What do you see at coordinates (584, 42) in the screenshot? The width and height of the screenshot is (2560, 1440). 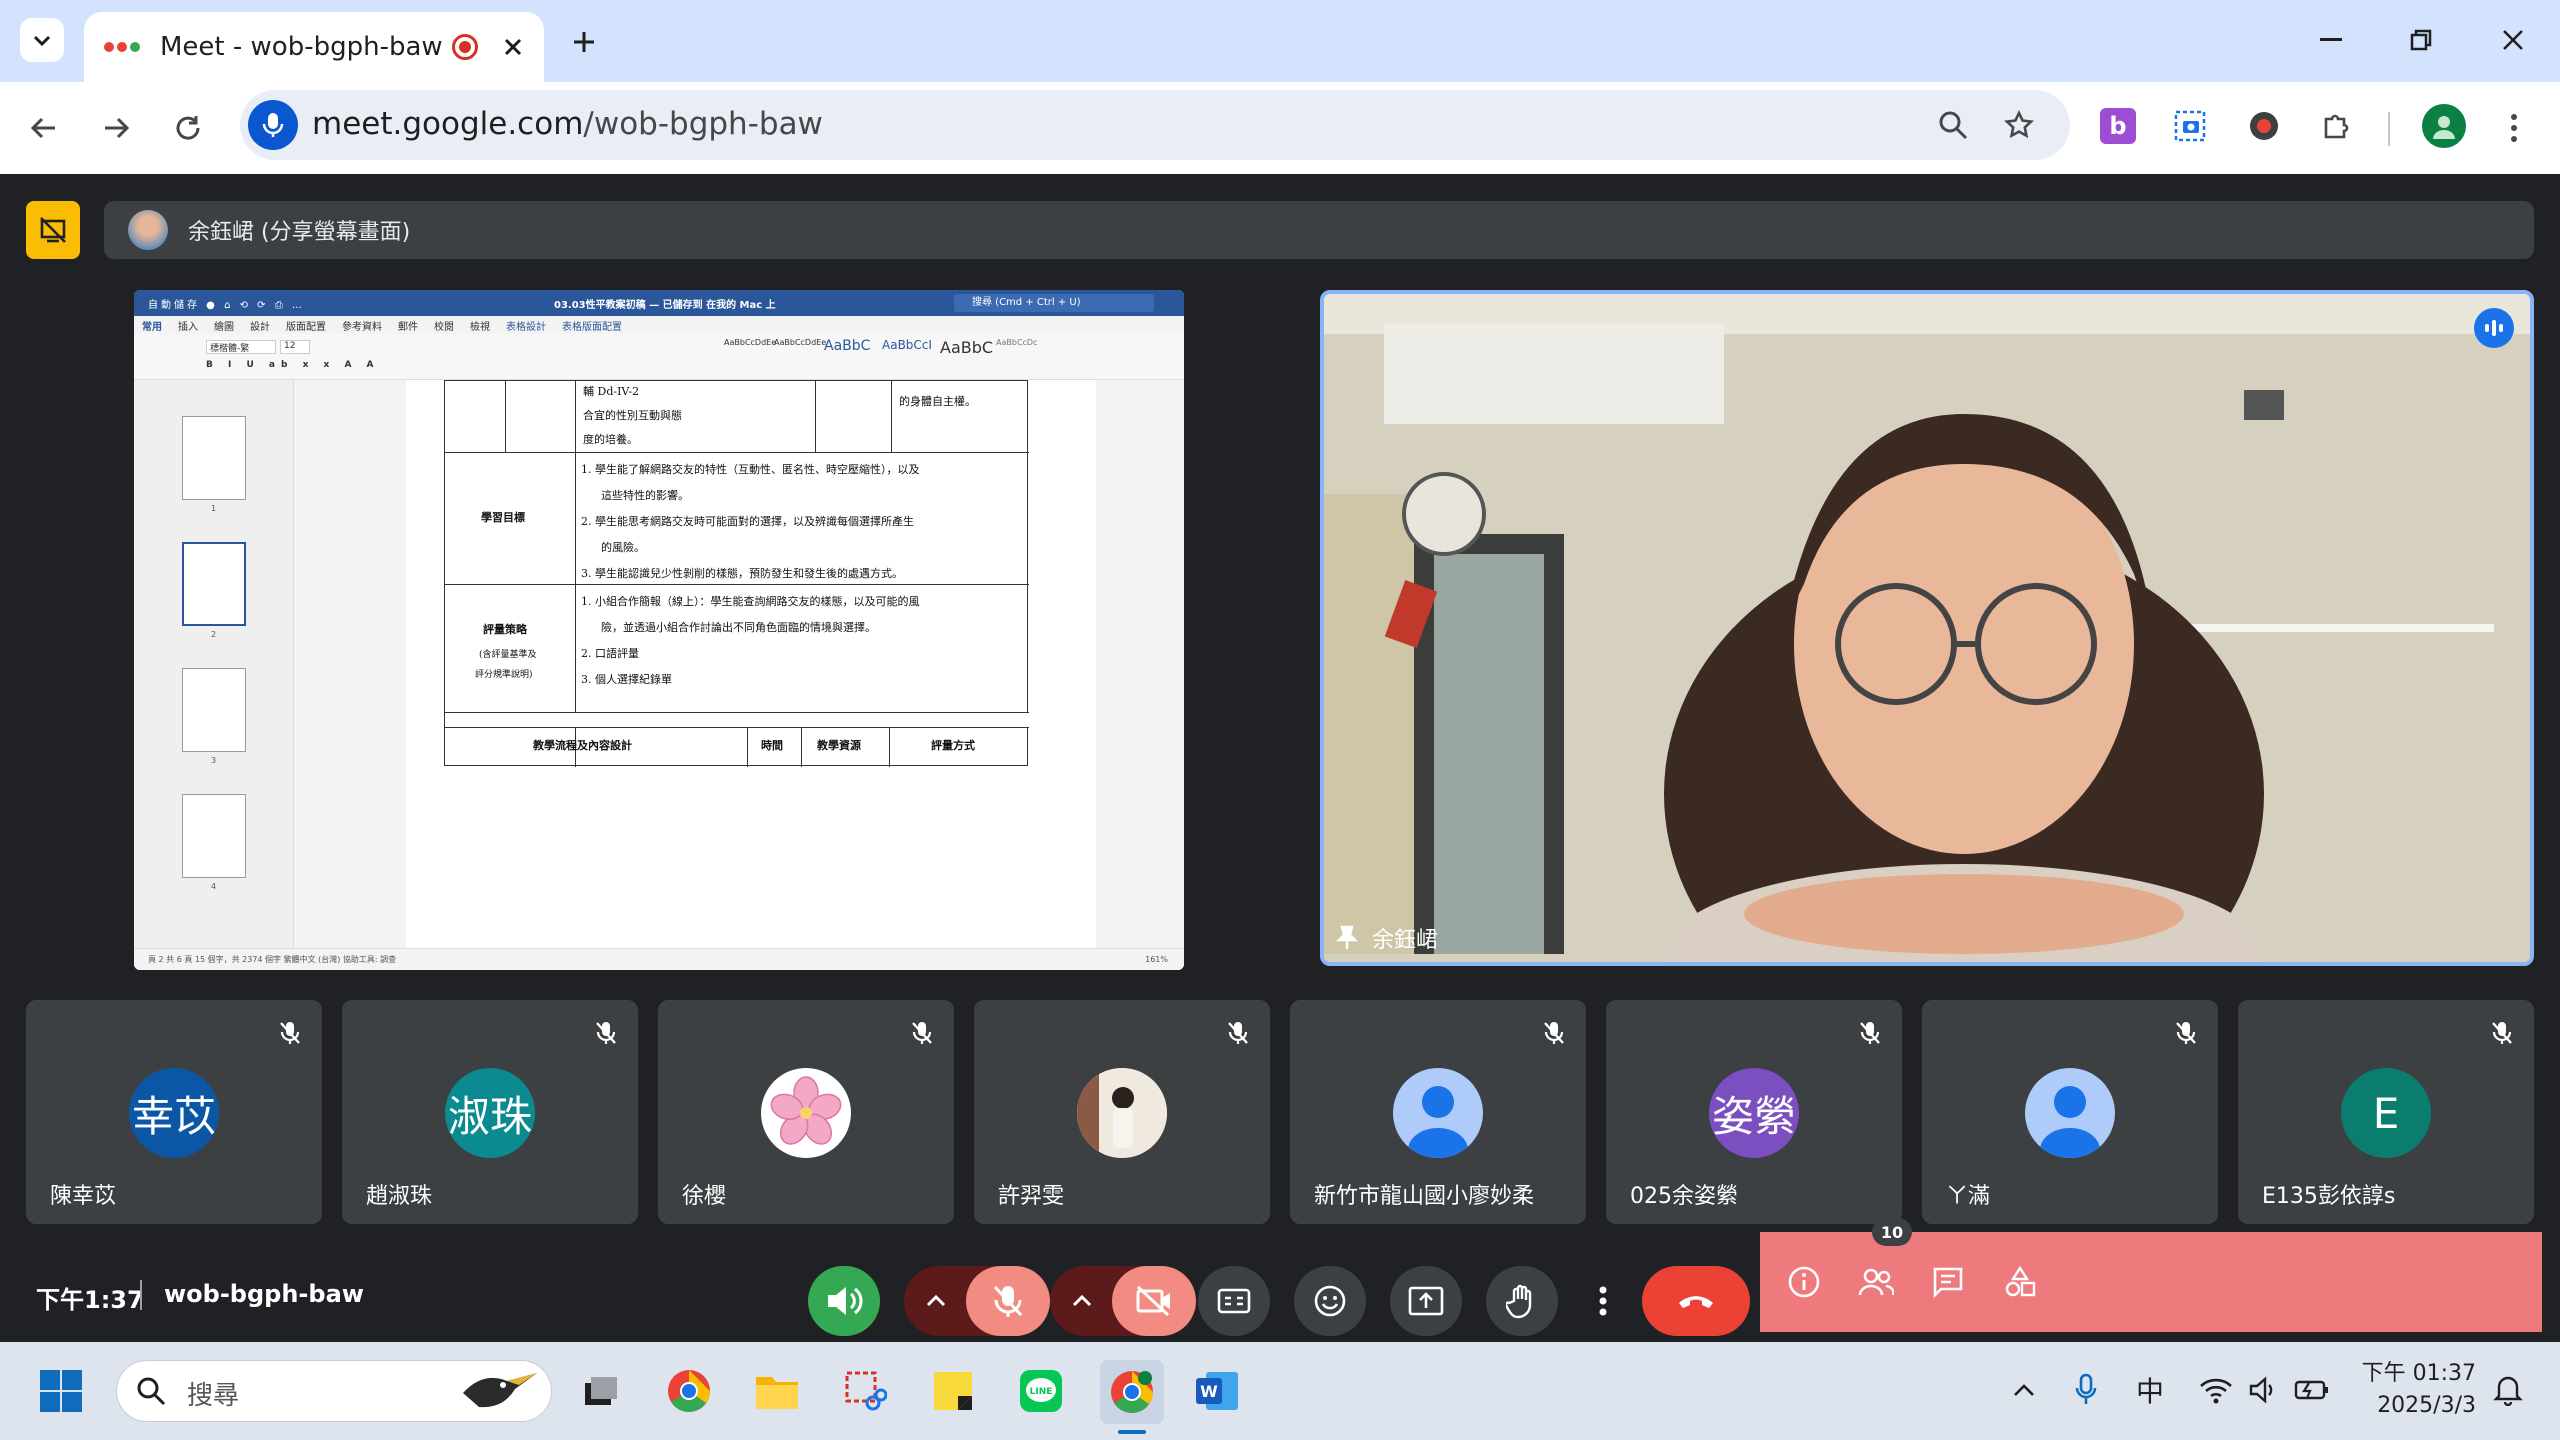 I see `new-tab-button` at bounding box center [584, 42].